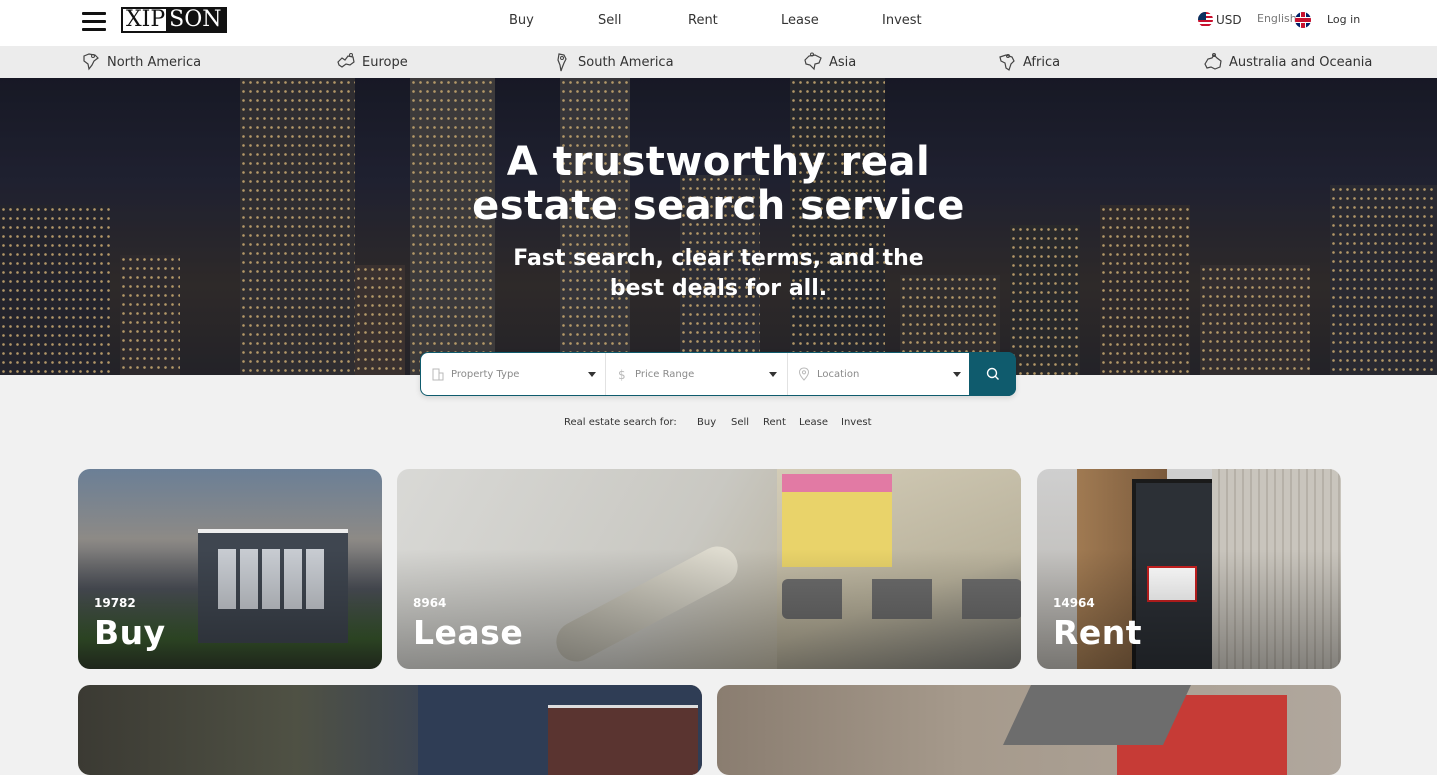 The width and height of the screenshot is (1437, 775). I want to click on uk-flag-icon, so click(1303, 20).